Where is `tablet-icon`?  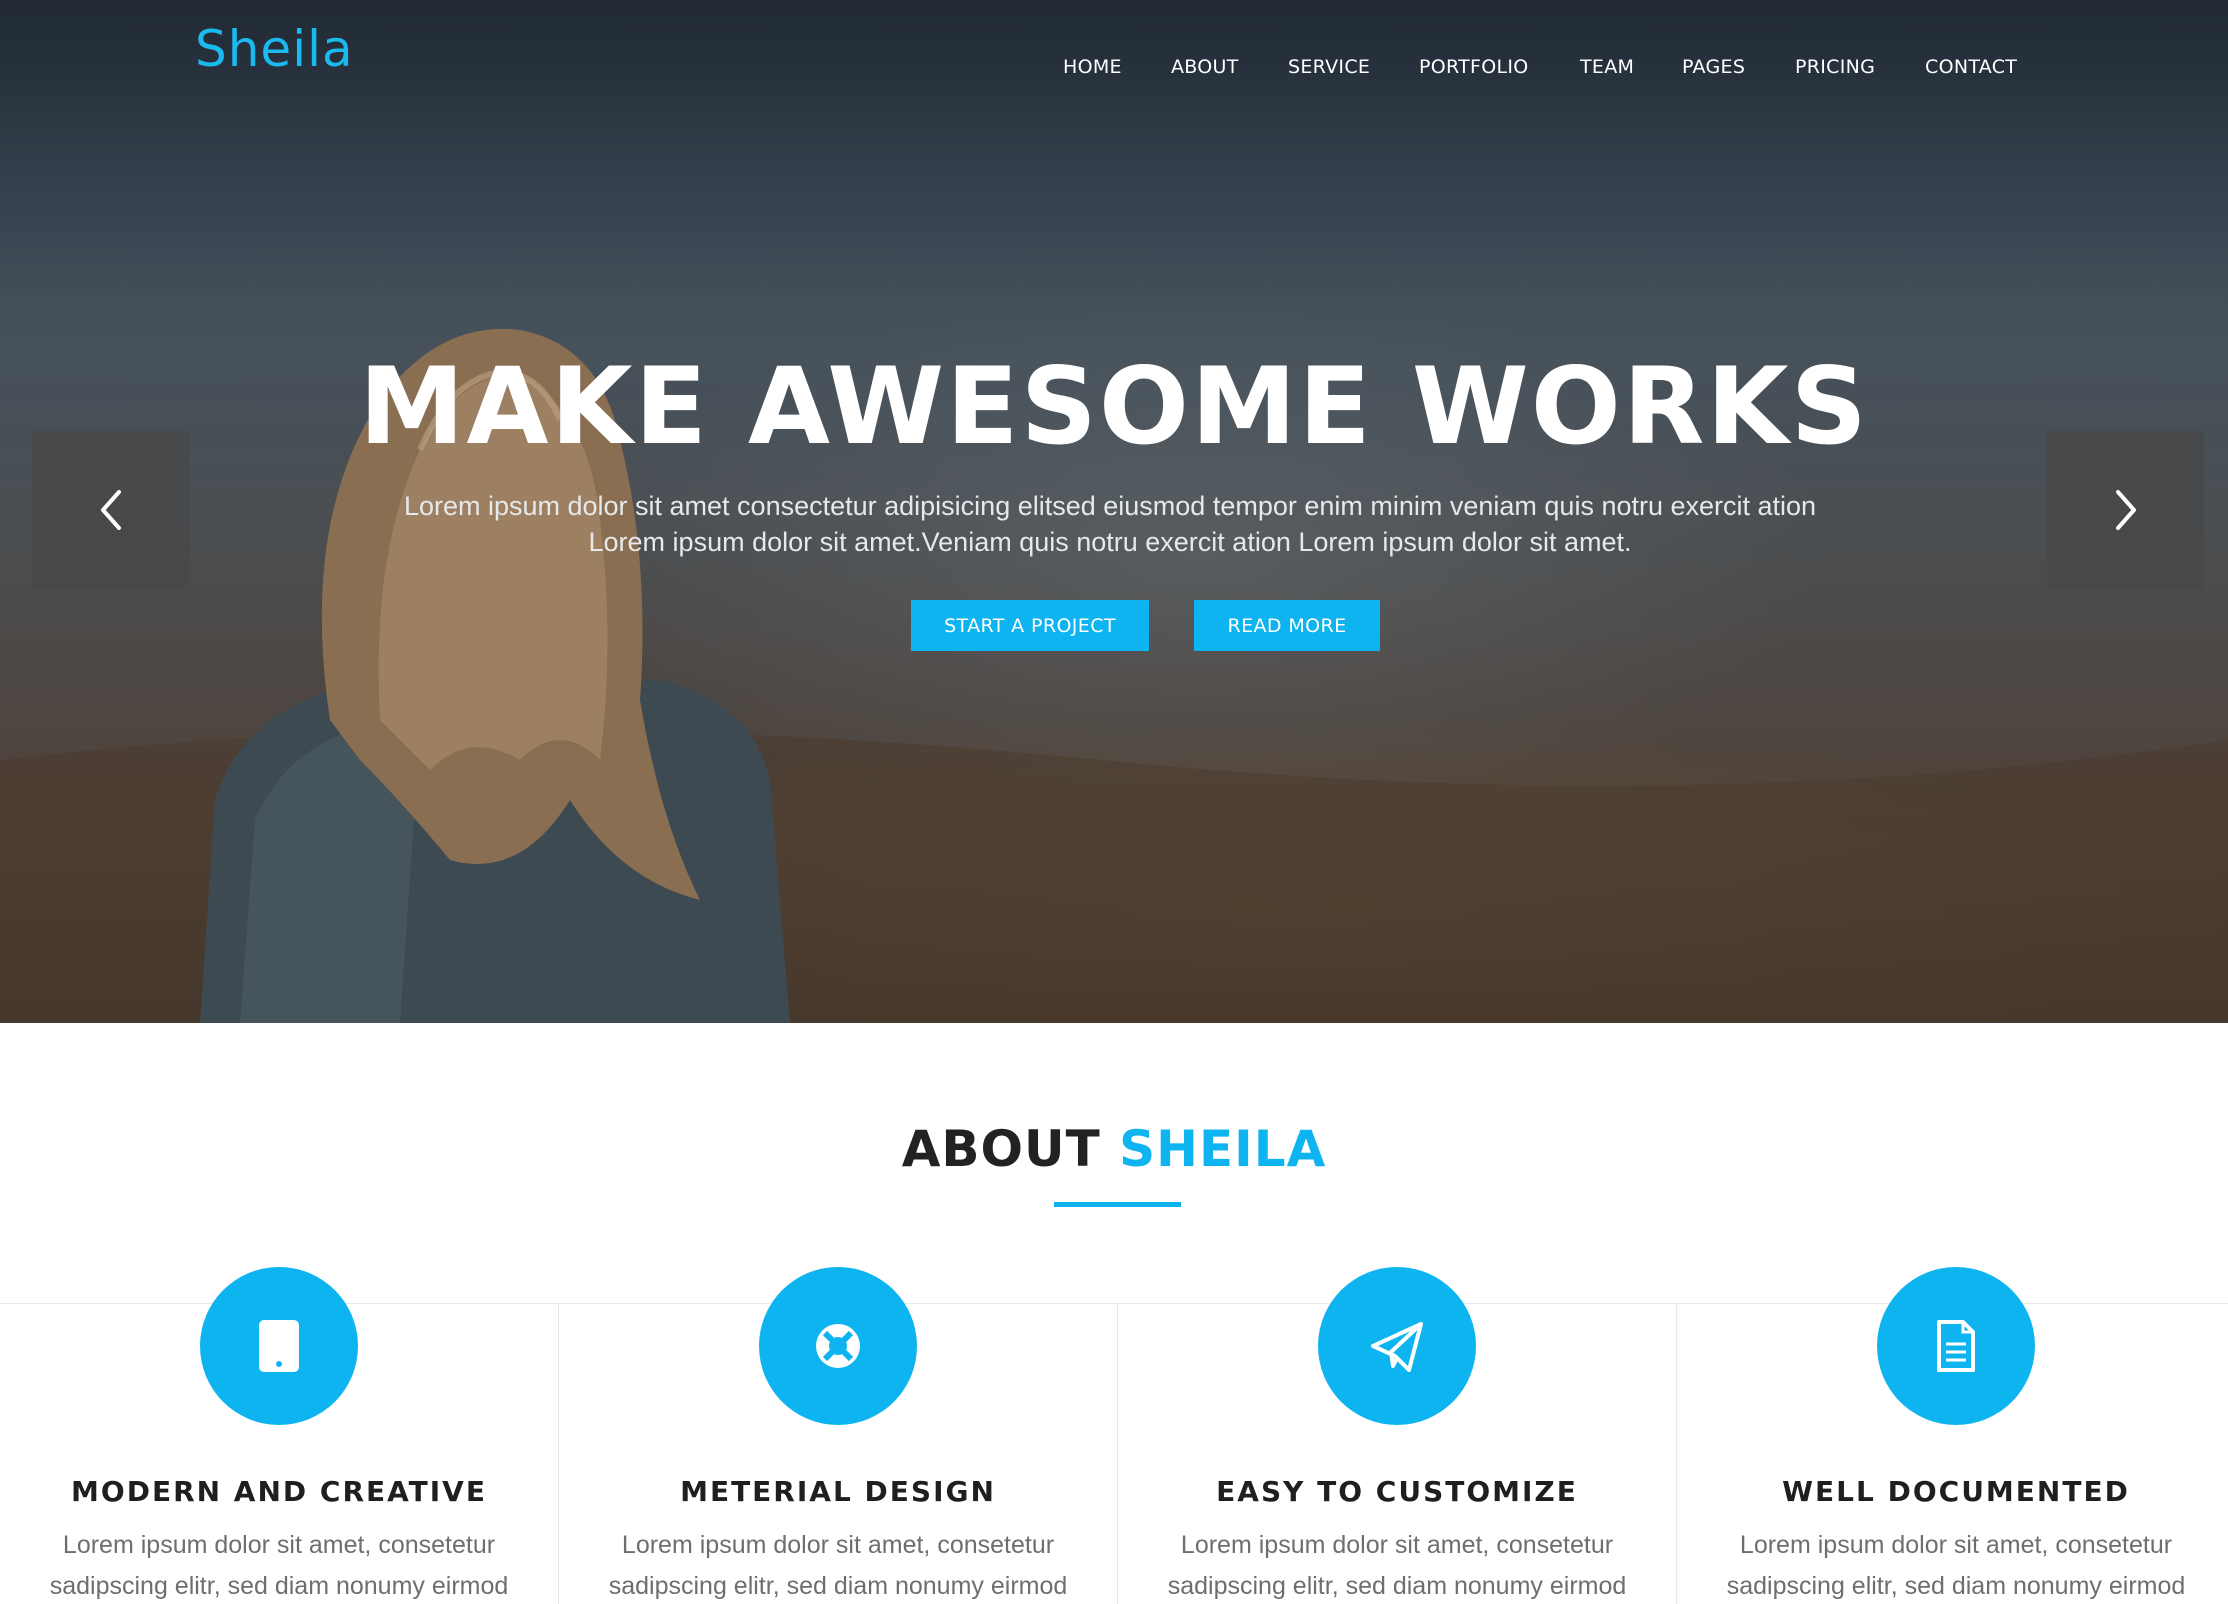
tablet-icon is located at coordinates (279, 1346).